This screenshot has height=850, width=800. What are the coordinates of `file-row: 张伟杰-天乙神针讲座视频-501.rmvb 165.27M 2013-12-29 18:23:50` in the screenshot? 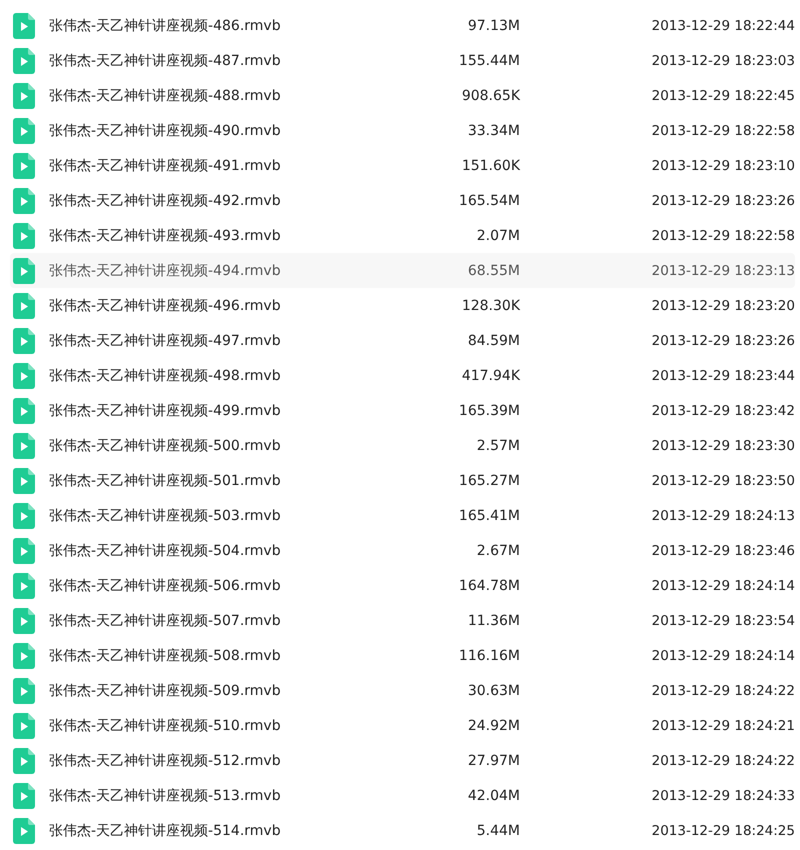 It's located at (402, 480).